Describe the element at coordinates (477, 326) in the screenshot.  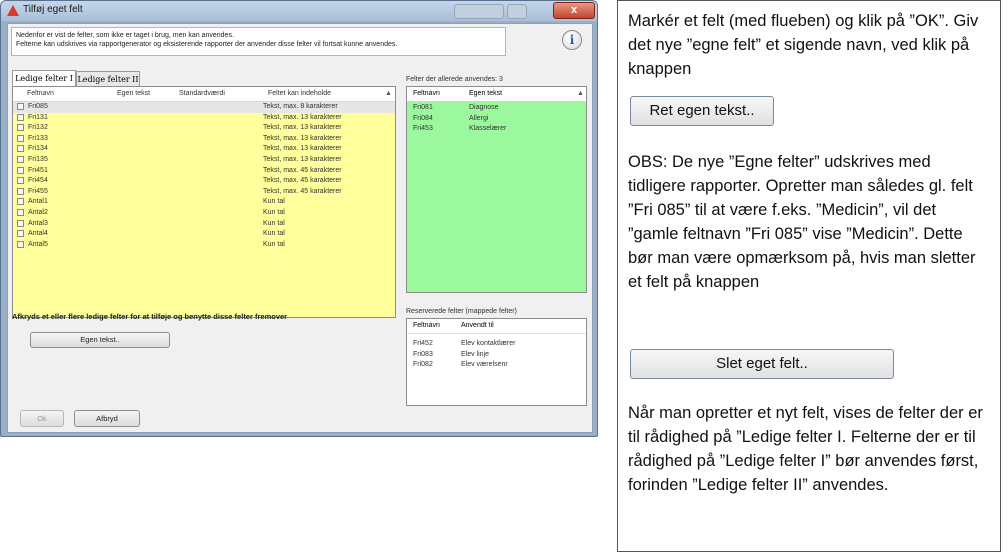
I see `column-header-anvendt-til: Anvendt til` at that location.